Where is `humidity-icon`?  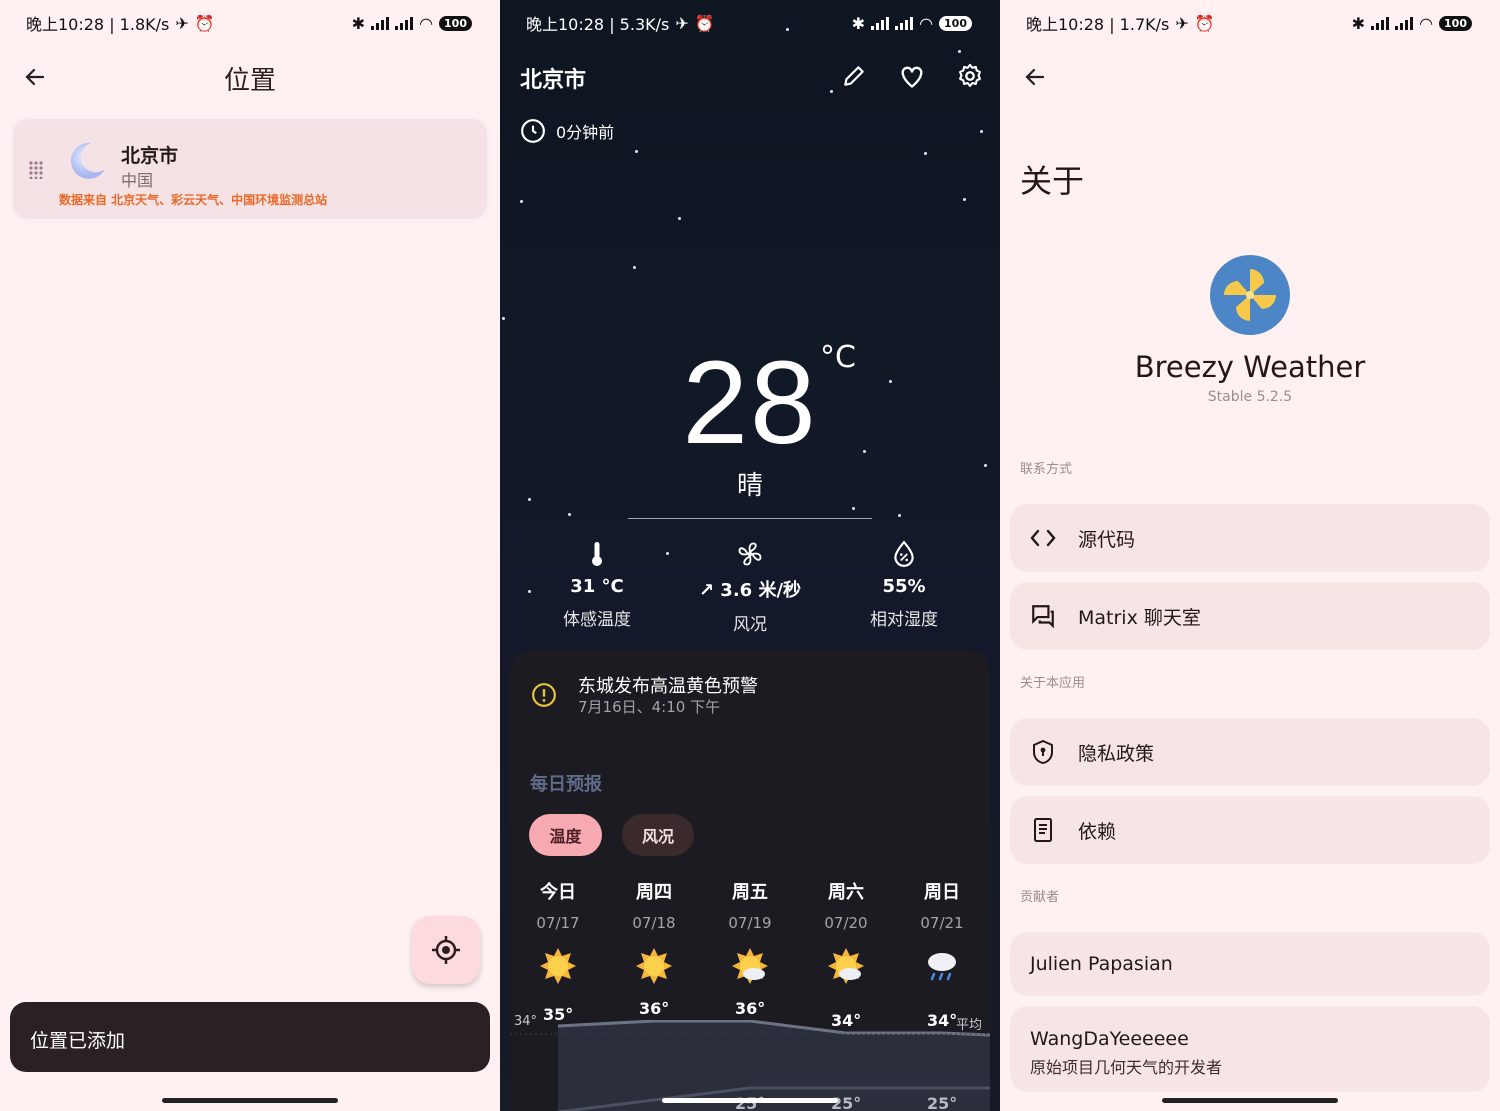 humidity-icon is located at coordinates (904, 553).